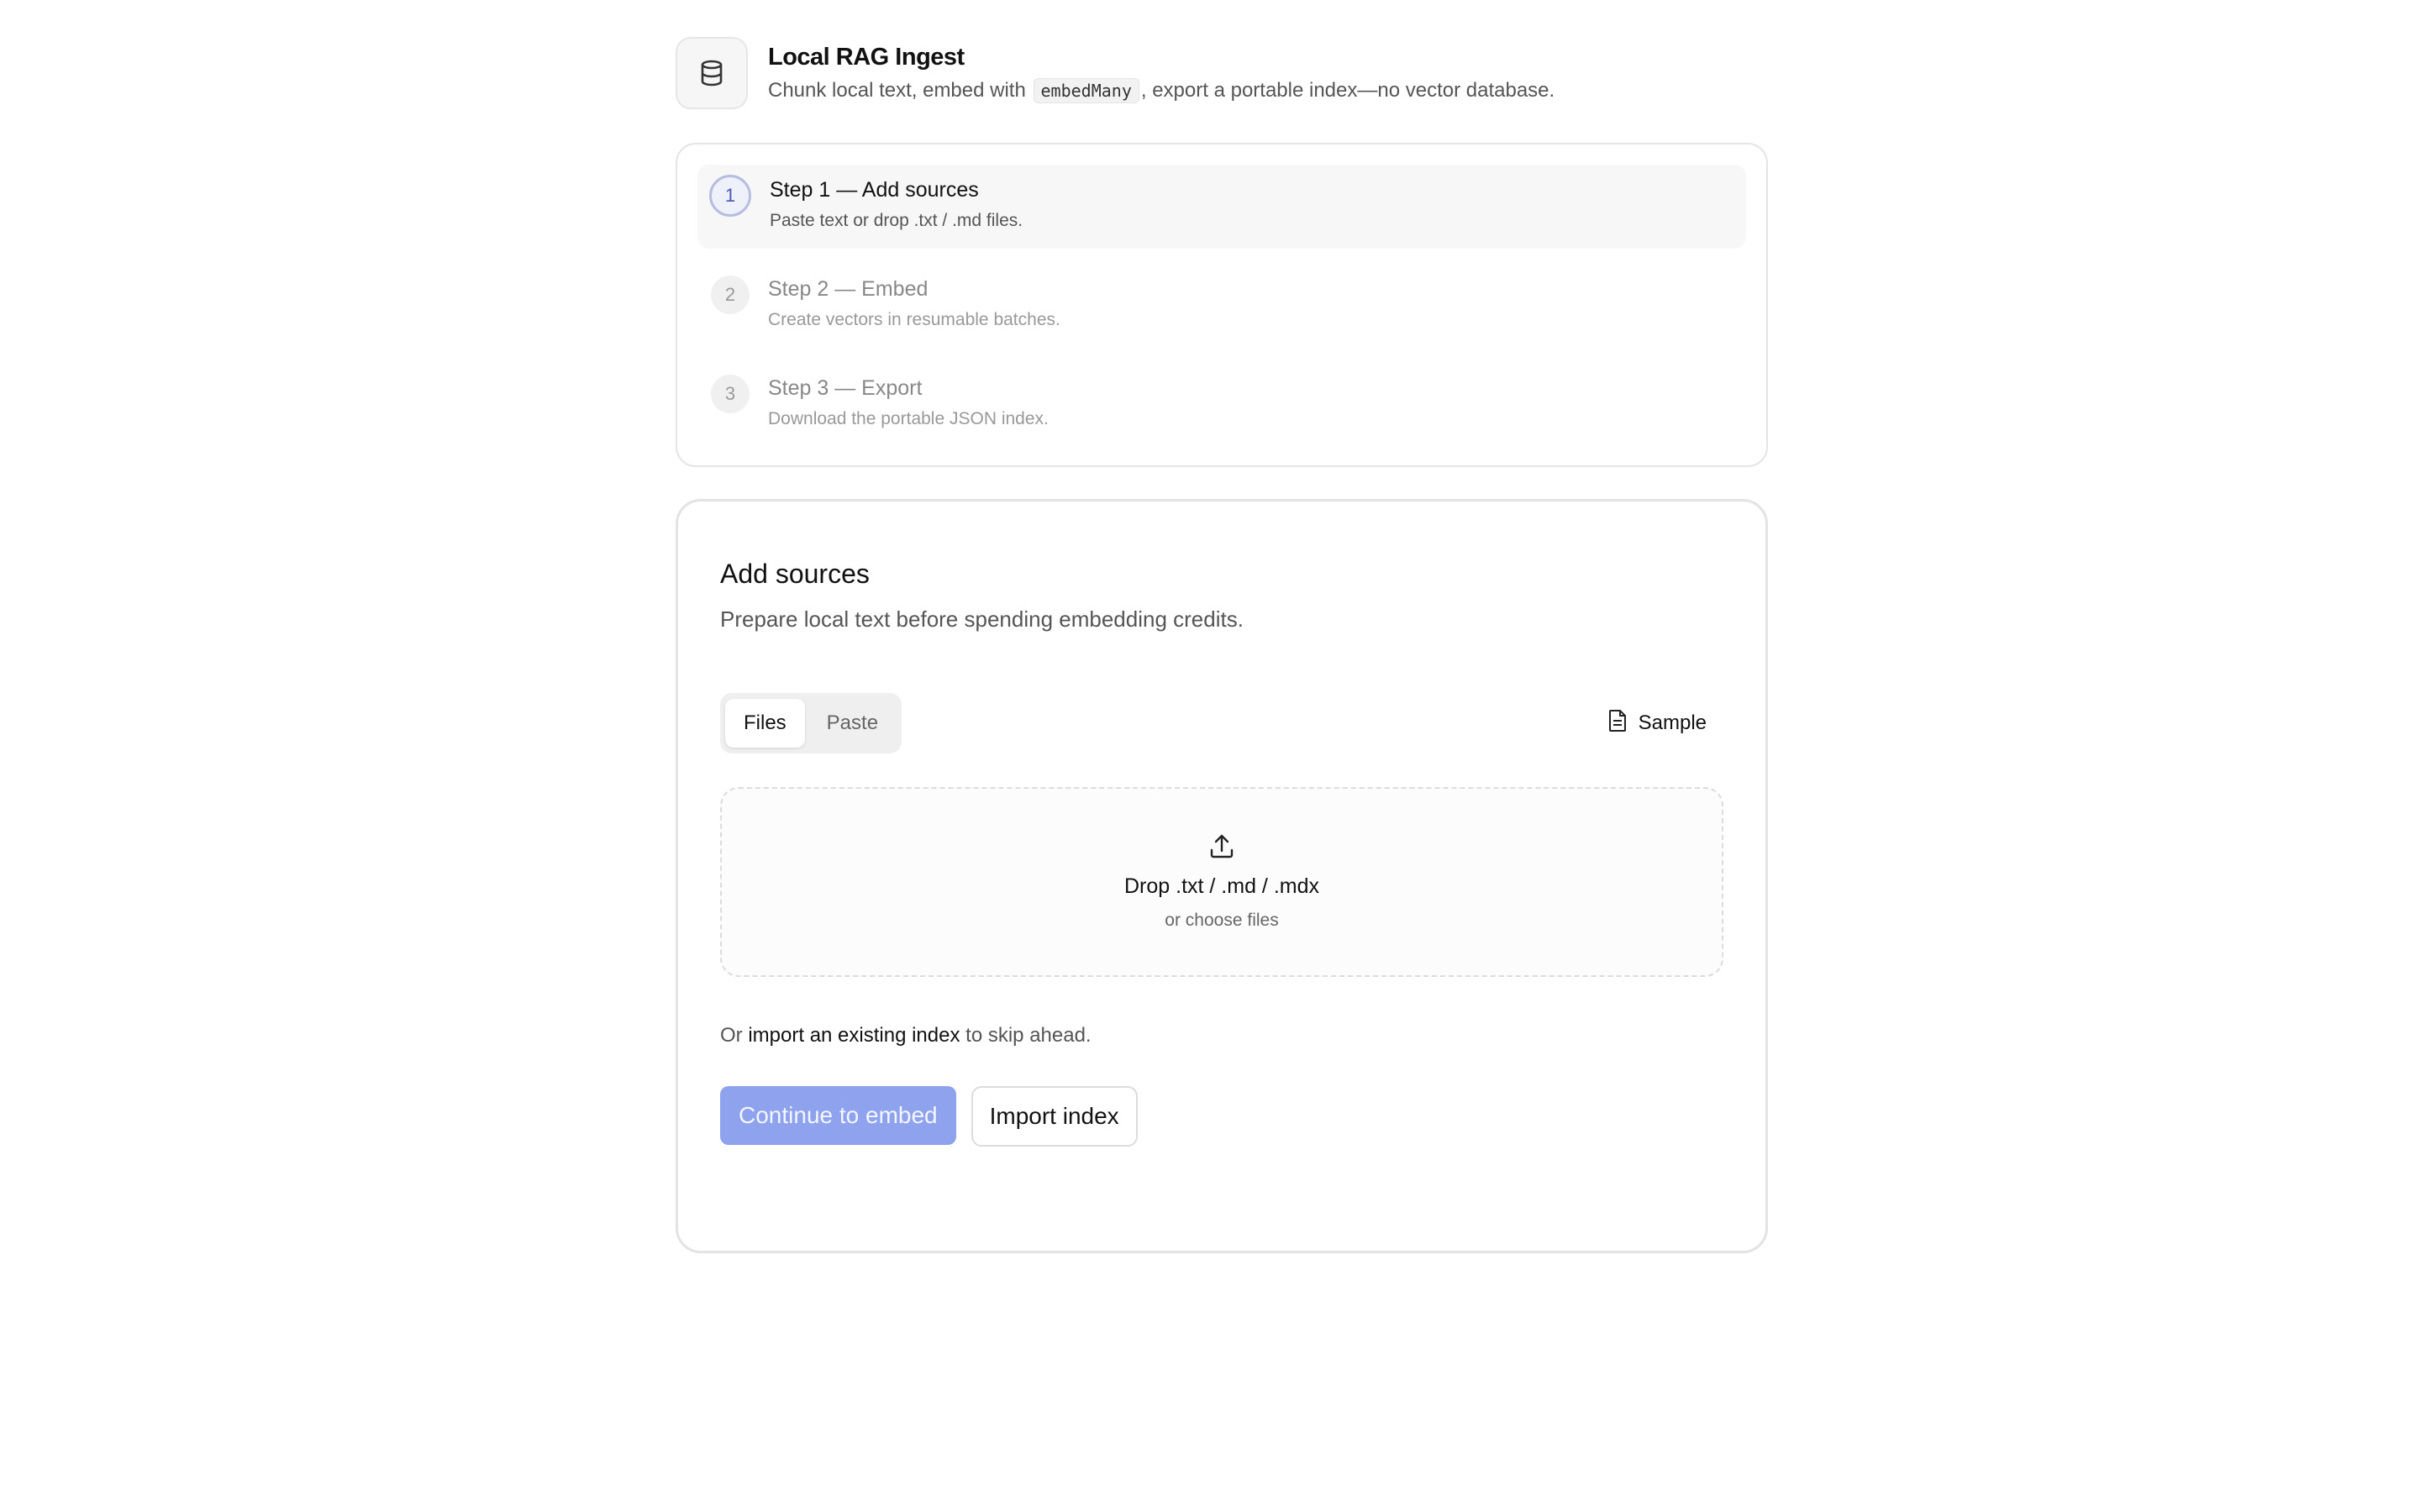 The height and width of the screenshot is (1512, 2420). Describe the element at coordinates (1222, 1116) in the screenshot. I see `actions: Continue to embed Import index` at that location.